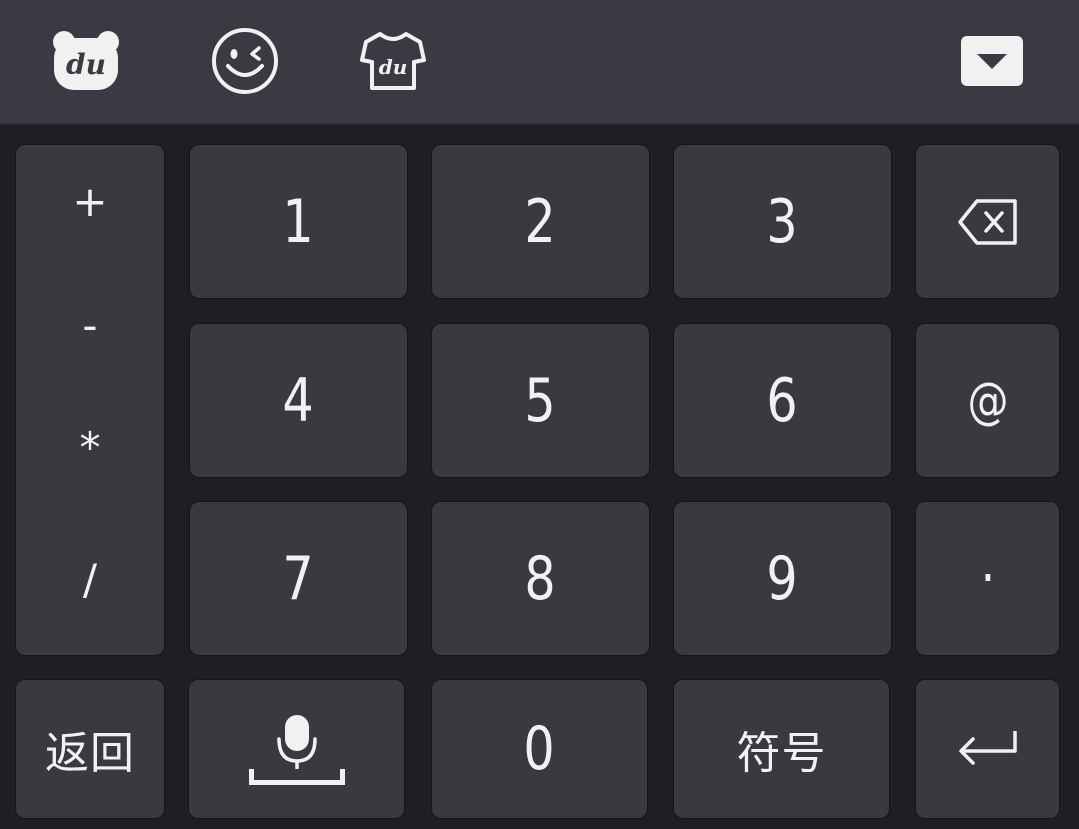  I want to click on microphone-icon, so click(296, 750).